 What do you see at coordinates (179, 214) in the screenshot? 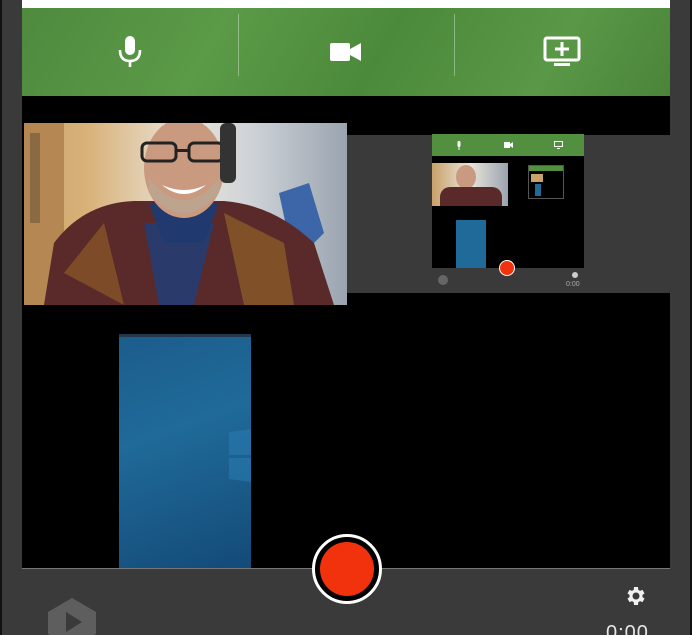
I see `webcam-person-image` at bounding box center [179, 214].